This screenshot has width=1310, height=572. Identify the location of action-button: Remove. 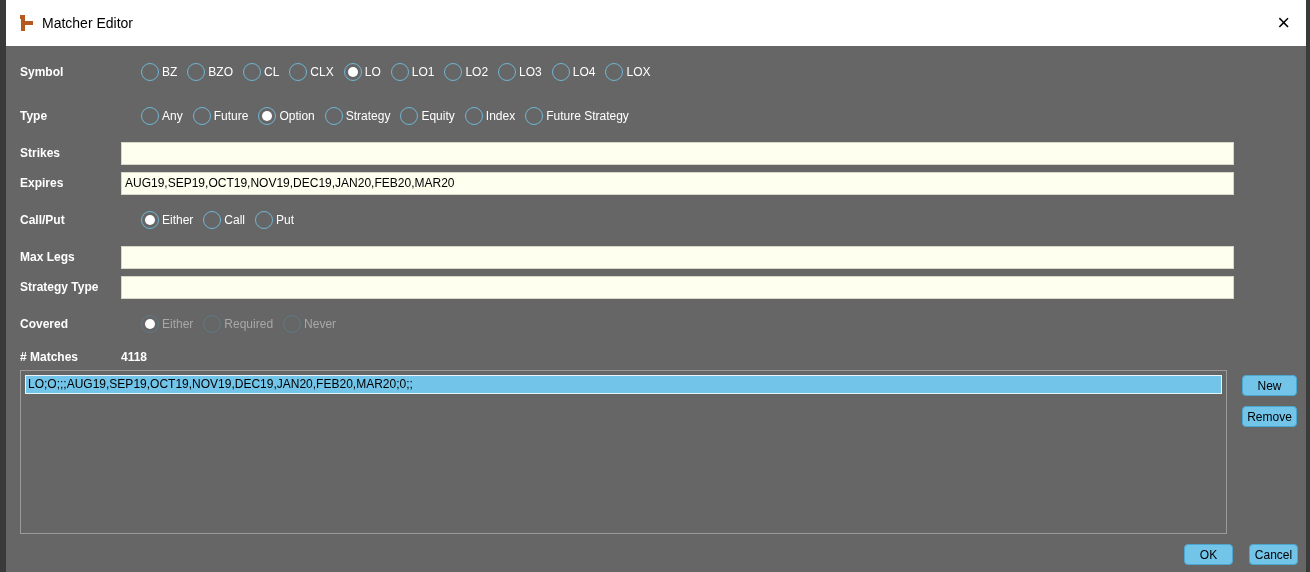
(1269, 416).